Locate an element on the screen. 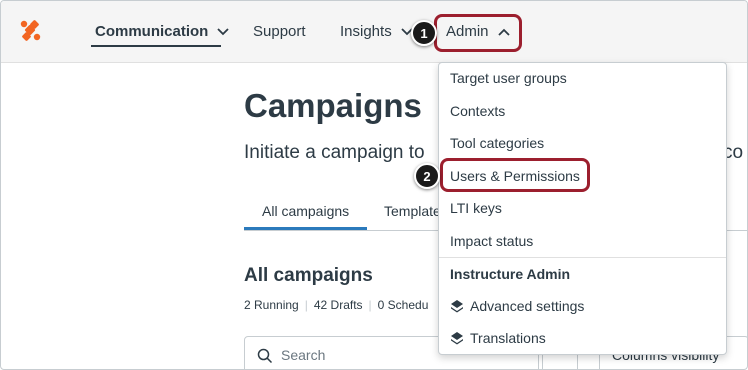 The image size is (748, 370). chevron-down-icon is located at coordinates (223, 31).